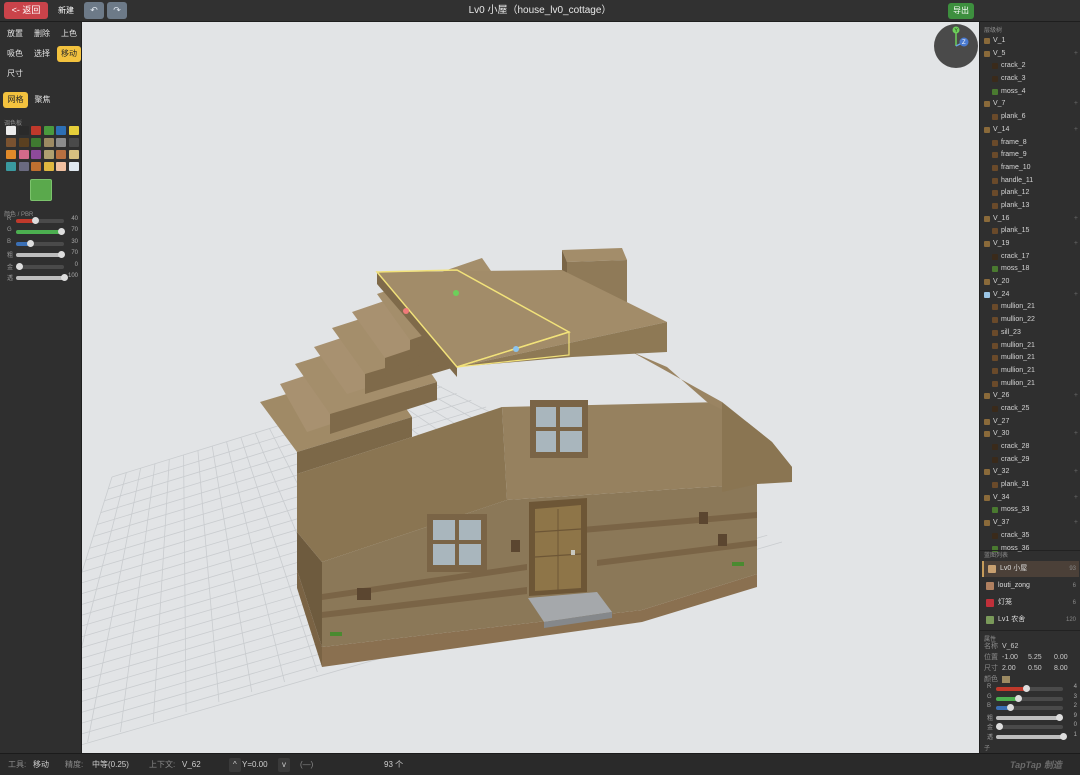 Image resolution: width=1080 pixels, height=775 pixels. I want to click on tool-pick-button: 吸色, so click(15, 54).